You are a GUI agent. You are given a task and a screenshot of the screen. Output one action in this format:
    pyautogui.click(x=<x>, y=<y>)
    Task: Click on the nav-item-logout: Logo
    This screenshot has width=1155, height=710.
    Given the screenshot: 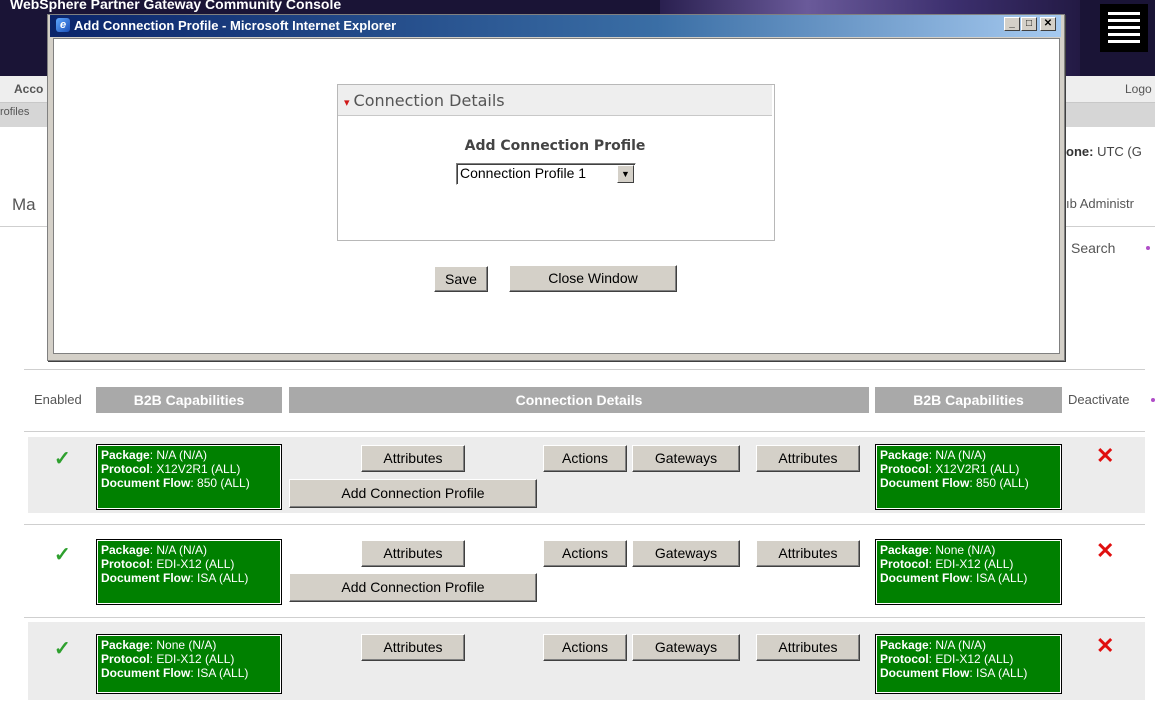 What is the action you would take?
    pyautogui.click(x=1138, y=89)
    